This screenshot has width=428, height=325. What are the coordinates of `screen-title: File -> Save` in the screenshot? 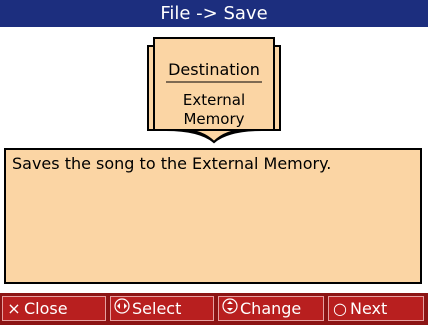 It's located at (214, 13).